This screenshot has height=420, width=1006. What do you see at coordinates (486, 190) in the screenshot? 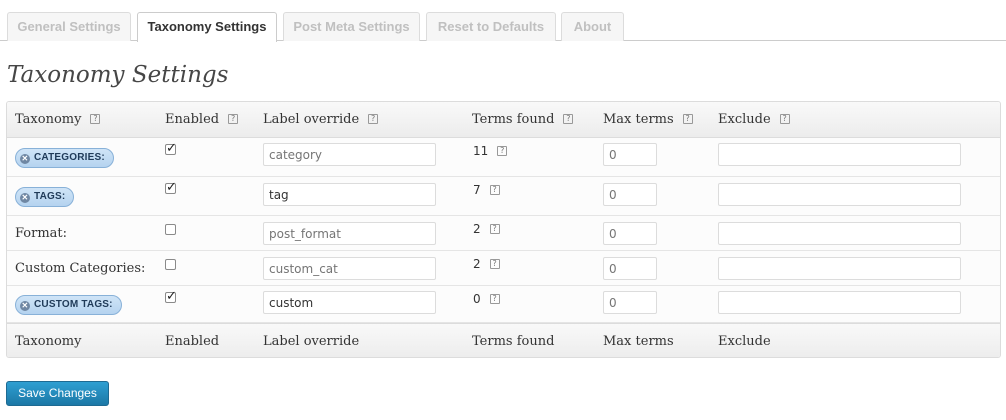
I see `terms-found: 7?` at bounding box center [486, 190].